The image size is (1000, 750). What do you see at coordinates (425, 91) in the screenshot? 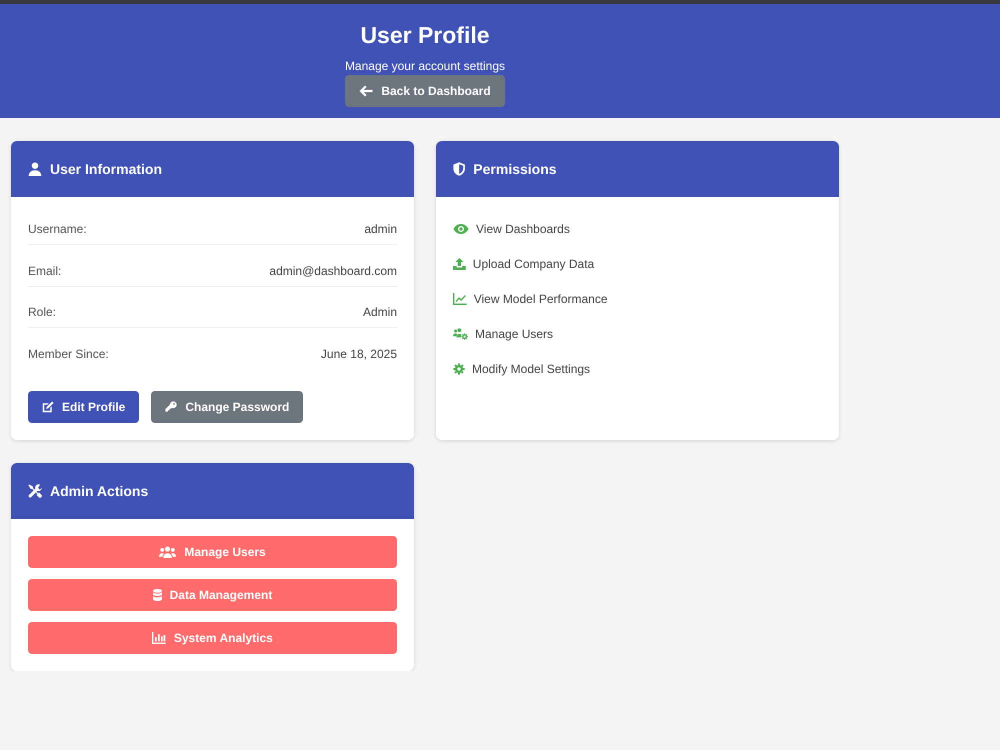
I see `back-button: Back to Dashboard` at bounding box center [425, 91].